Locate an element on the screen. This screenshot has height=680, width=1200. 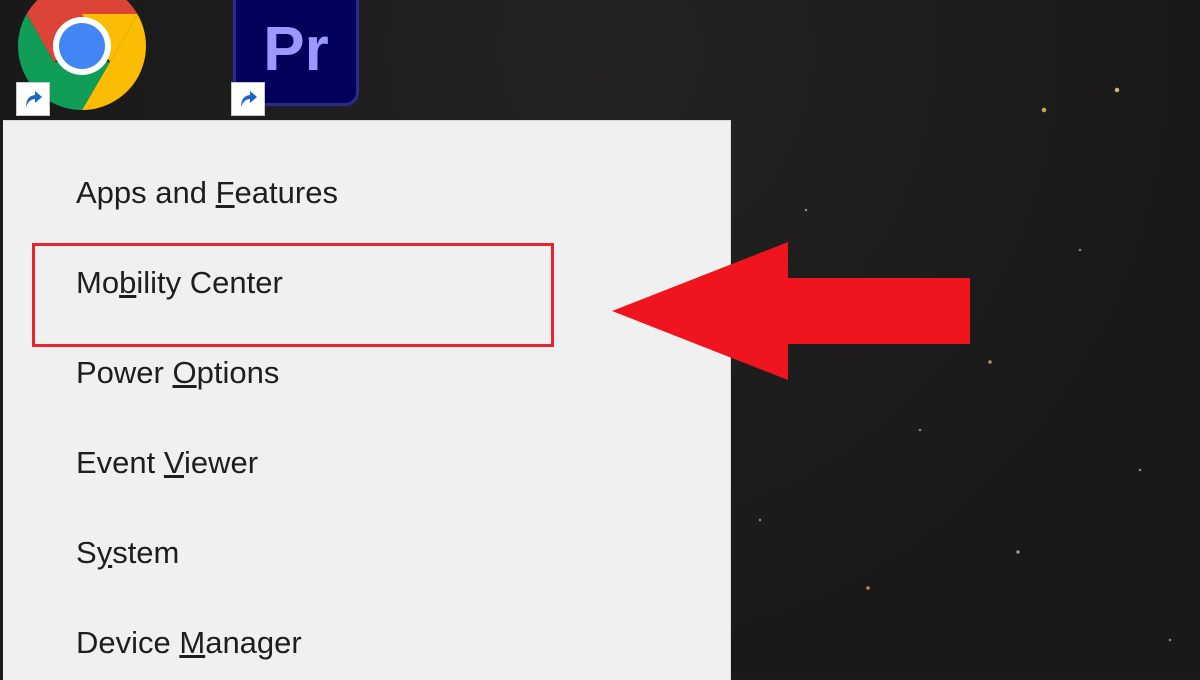
red-arrow-icon is located at coordinates (791, 311).